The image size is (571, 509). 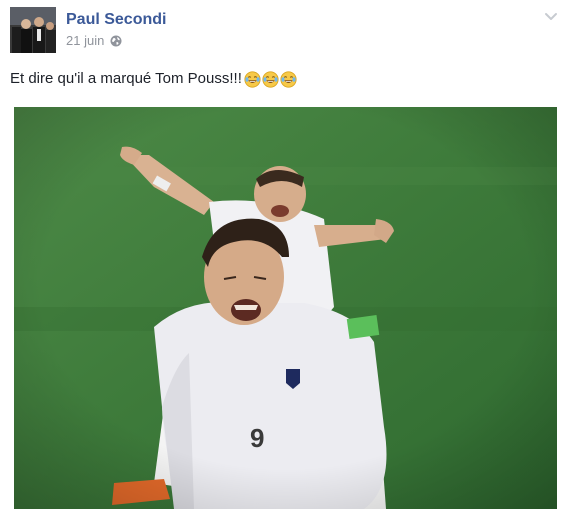 What do you see at coordinates (116, 41) in the screenshot?
I see `globe-icon` at bounding box center [116, 41].